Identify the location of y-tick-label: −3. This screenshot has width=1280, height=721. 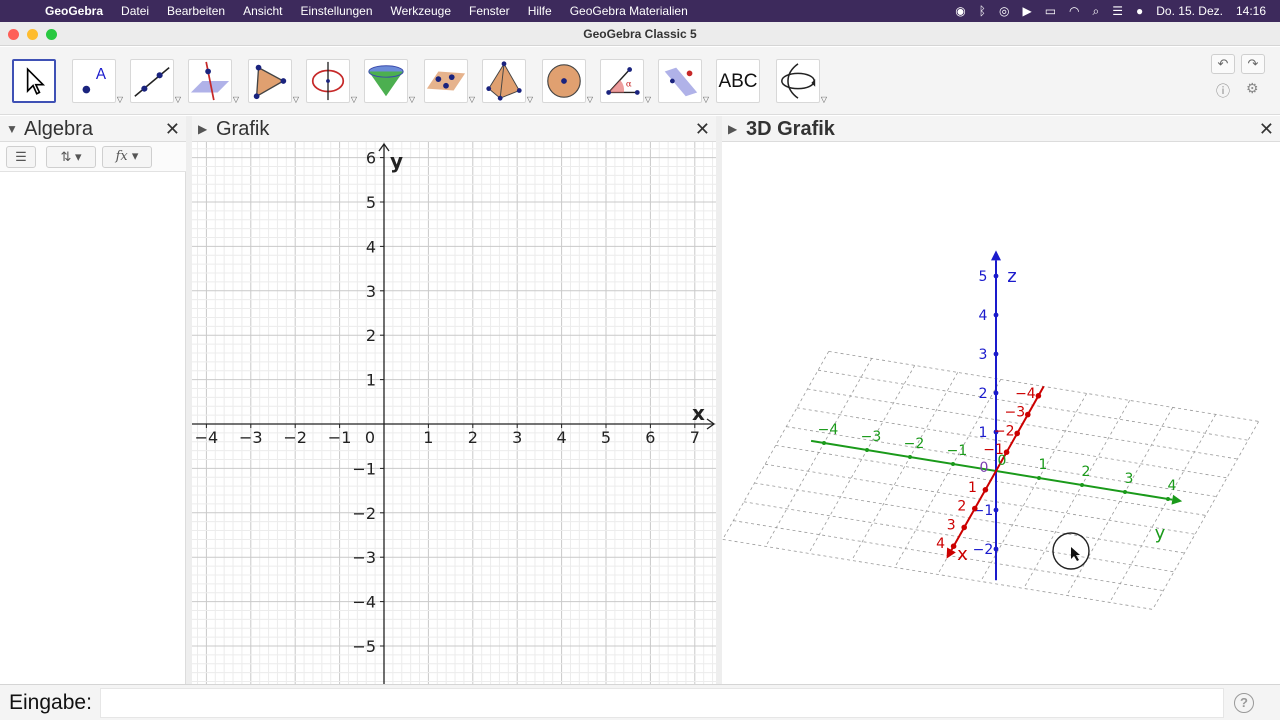
(364, 557).